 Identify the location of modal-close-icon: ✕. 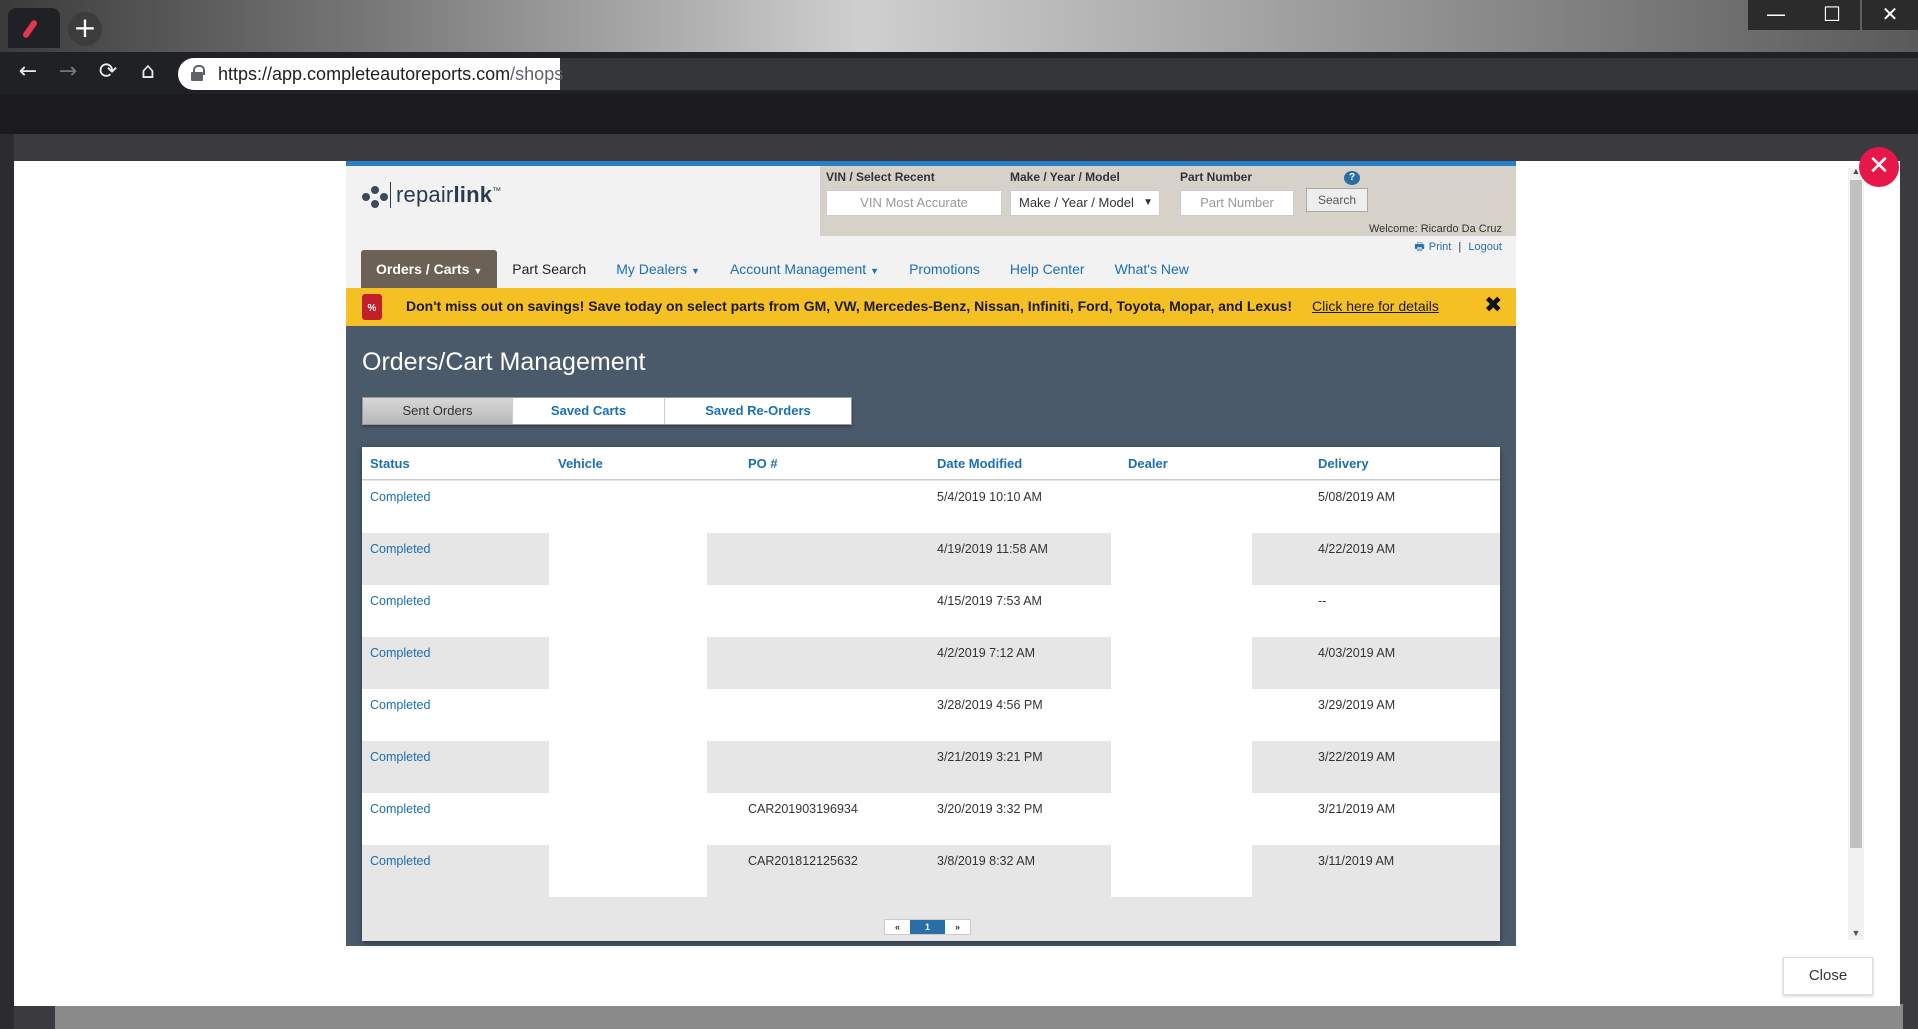
(1879, 167).